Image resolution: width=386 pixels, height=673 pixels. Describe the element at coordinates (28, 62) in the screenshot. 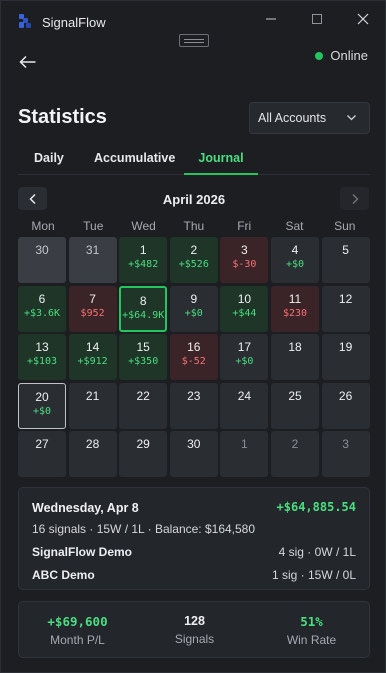

I see `back-button` at that location.